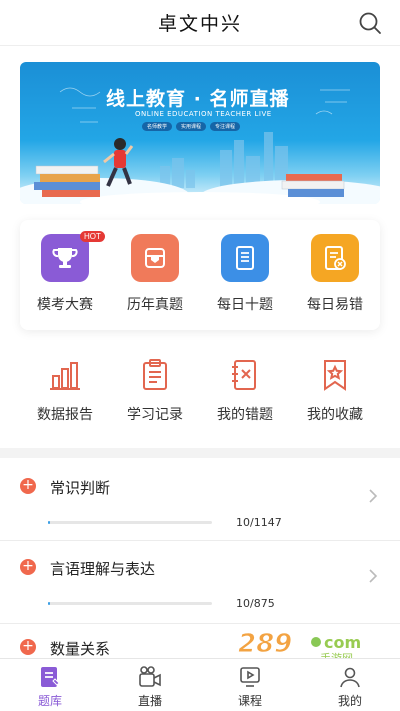  I want to click on subject-name: 常识判断, so click(80, 488).